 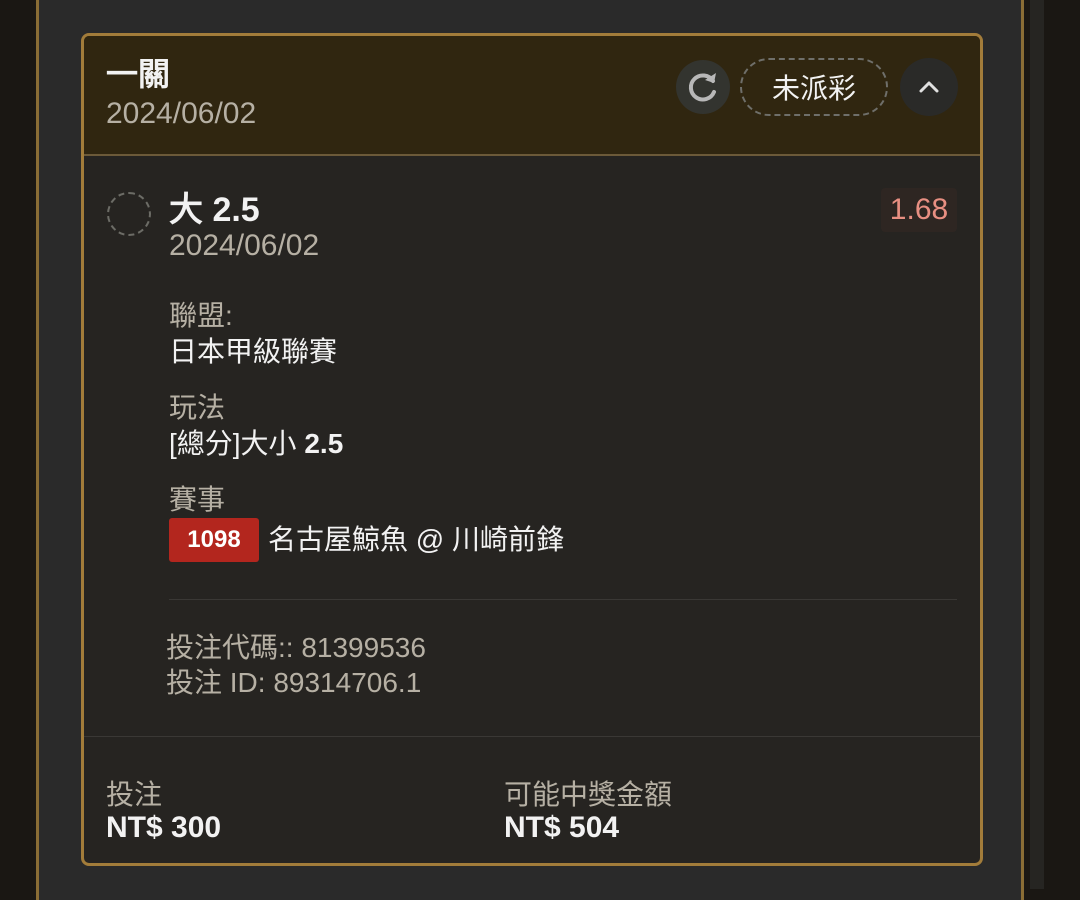 What do you see at coordinates (134, 794) in the screenshot?
I see `stake-label: 投注` at bounding box center [134, 794].